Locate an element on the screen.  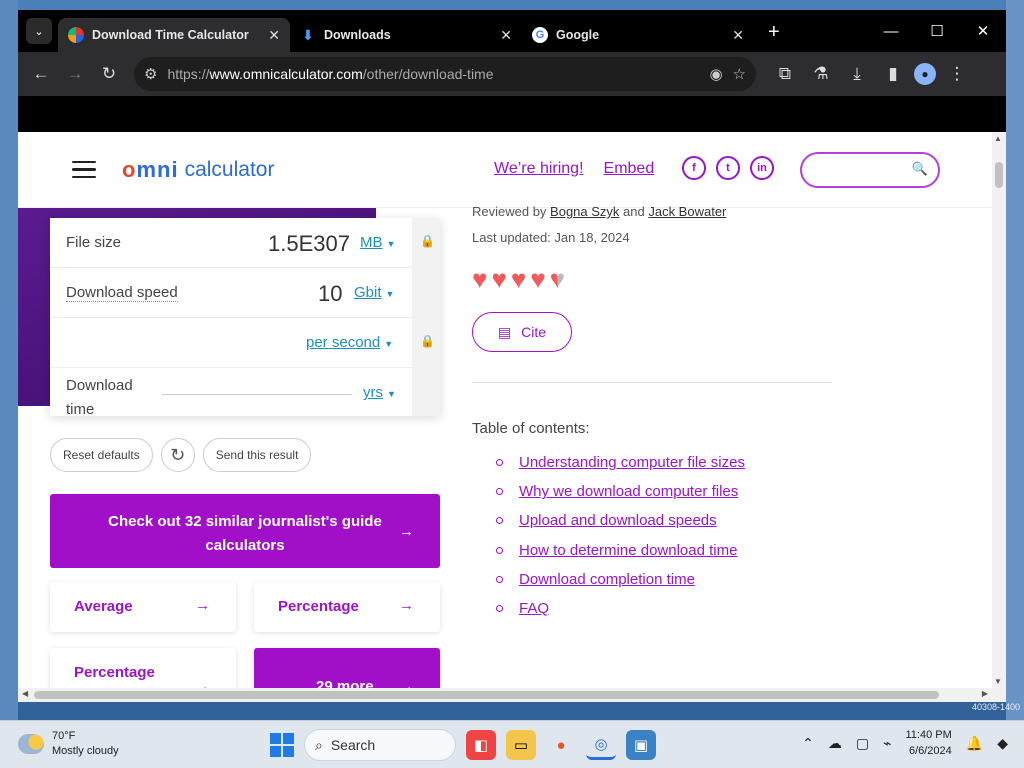
tab-download-time-calculator: Download Time Calculator ✕ is located at coordinates (174, 35).